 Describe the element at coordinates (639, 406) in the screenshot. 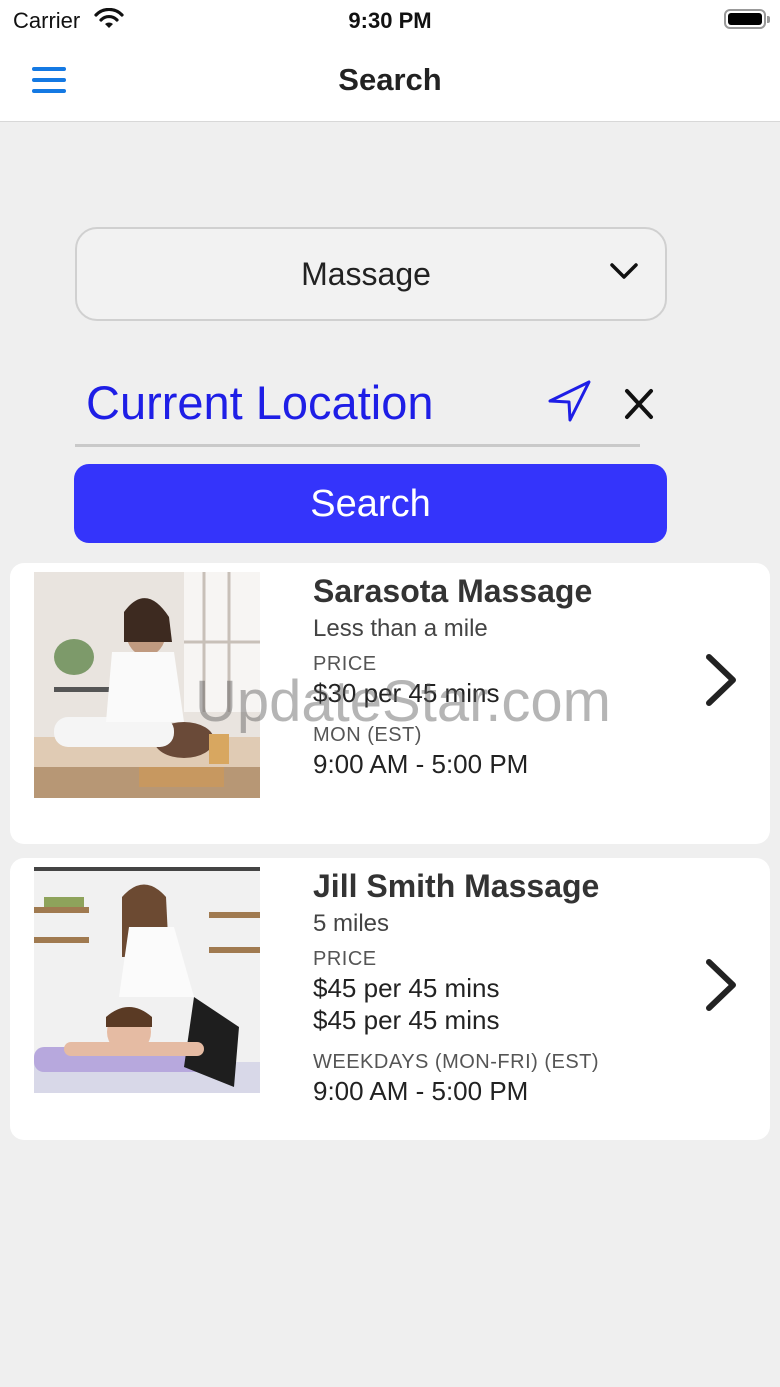

I see `close-icon` at that location.